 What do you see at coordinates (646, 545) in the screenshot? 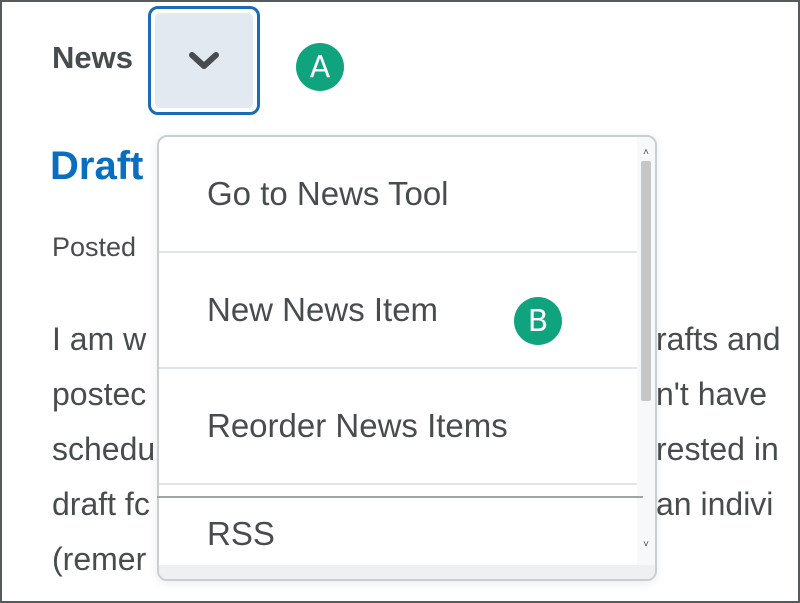
I see `scroll-down-arrow-icon: ˅` at bounding box center [646, 545].